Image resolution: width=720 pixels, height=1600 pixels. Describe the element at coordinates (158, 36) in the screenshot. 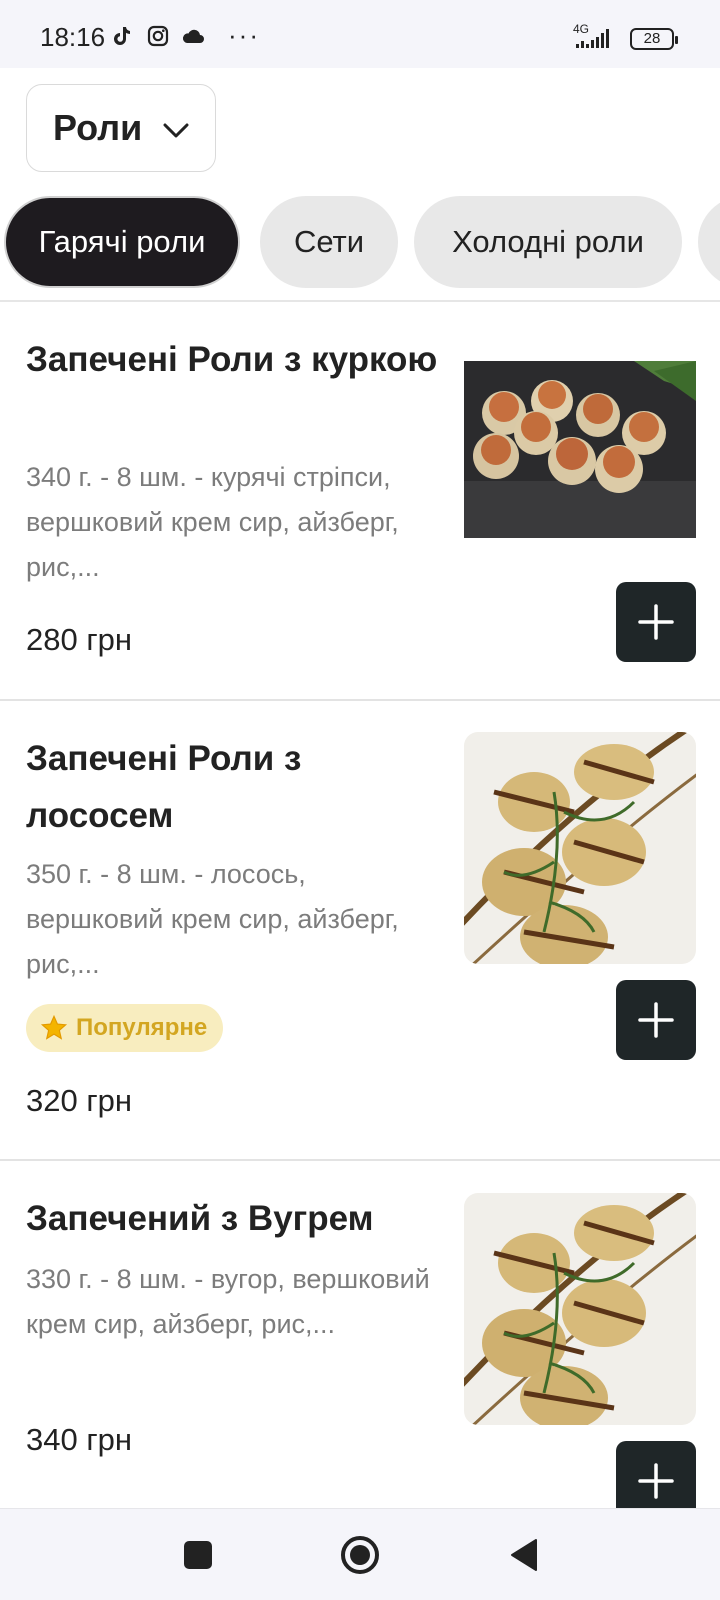

I see `instagram-icon` at that location.